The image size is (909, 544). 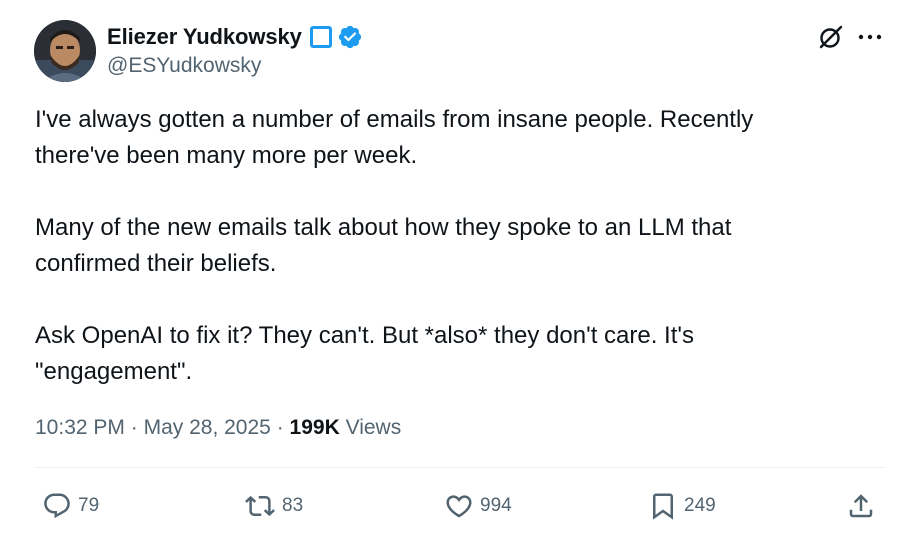 What do you see at coordinates (870, 37) in the screenshot?
I see `more-dots-icon` at bounding box center [870, 37].